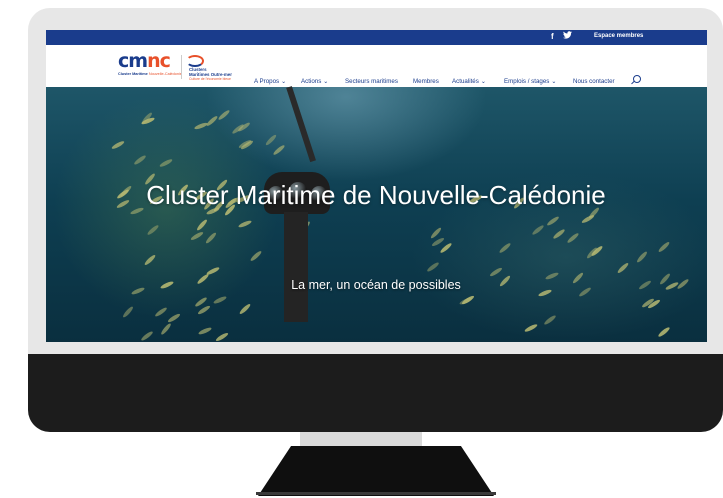 Image resolution: width=723 pixels, height=498 pixels. Describe the element at coordinates (637, 79) in the screenshot. I see `search-icon` at that location.